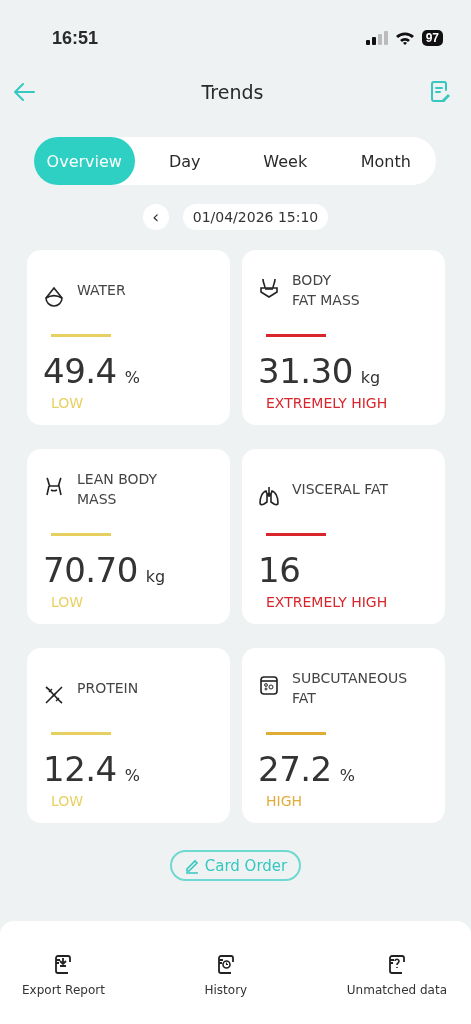 This screenshot has height=1024, width=471. I want to click on metric-status: HIGH, so click(285, 801).